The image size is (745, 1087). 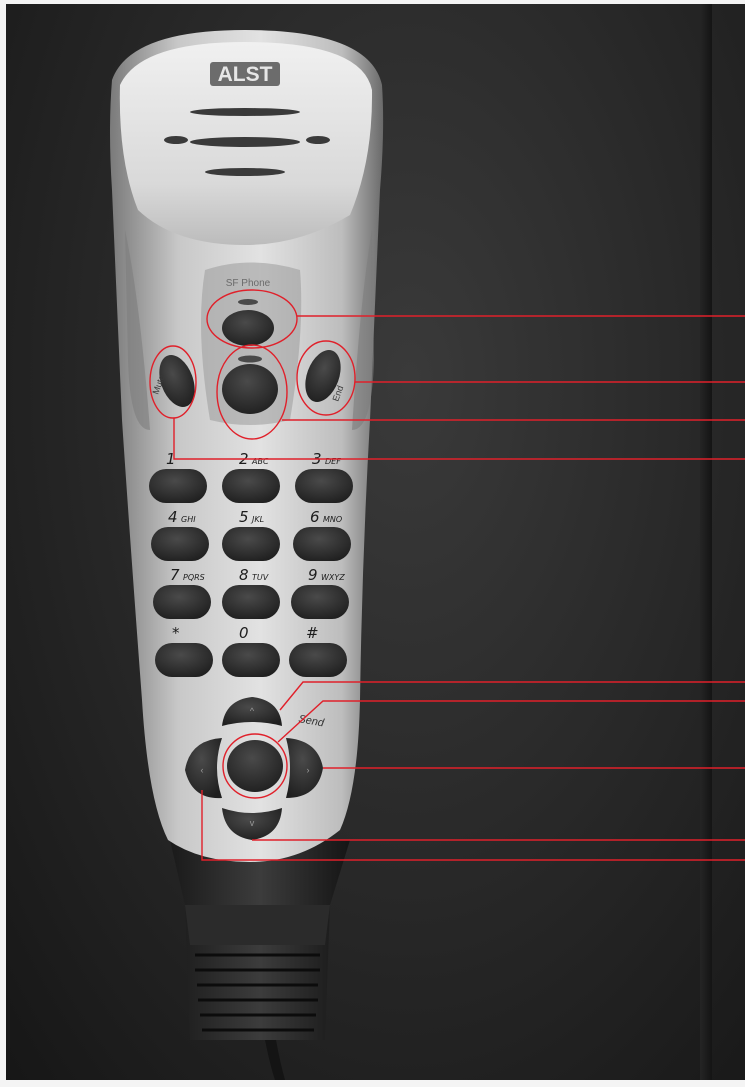 I want to click on frame-top, so click(x=372, y=2).